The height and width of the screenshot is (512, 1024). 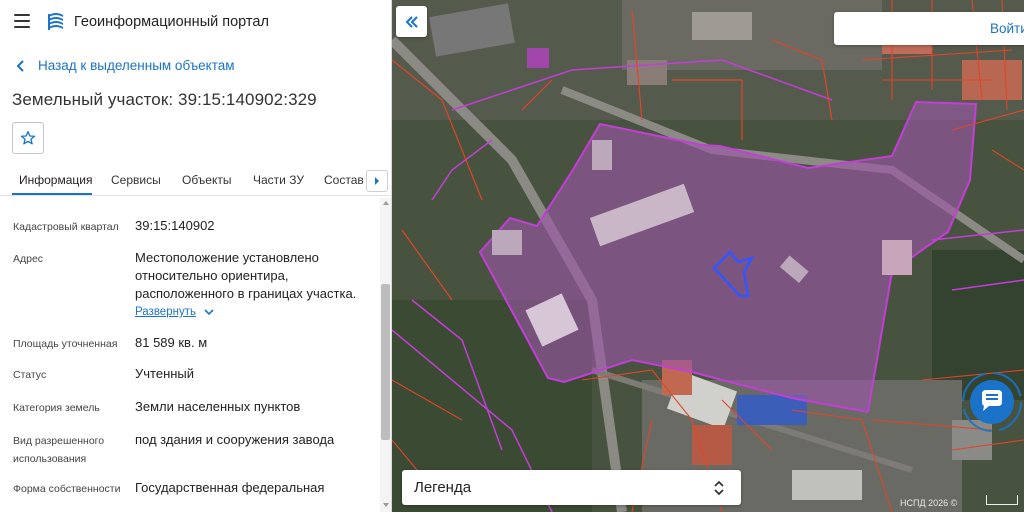 I want to click on panel-header: Геоинформационный портал, so click(x=195, y=22).